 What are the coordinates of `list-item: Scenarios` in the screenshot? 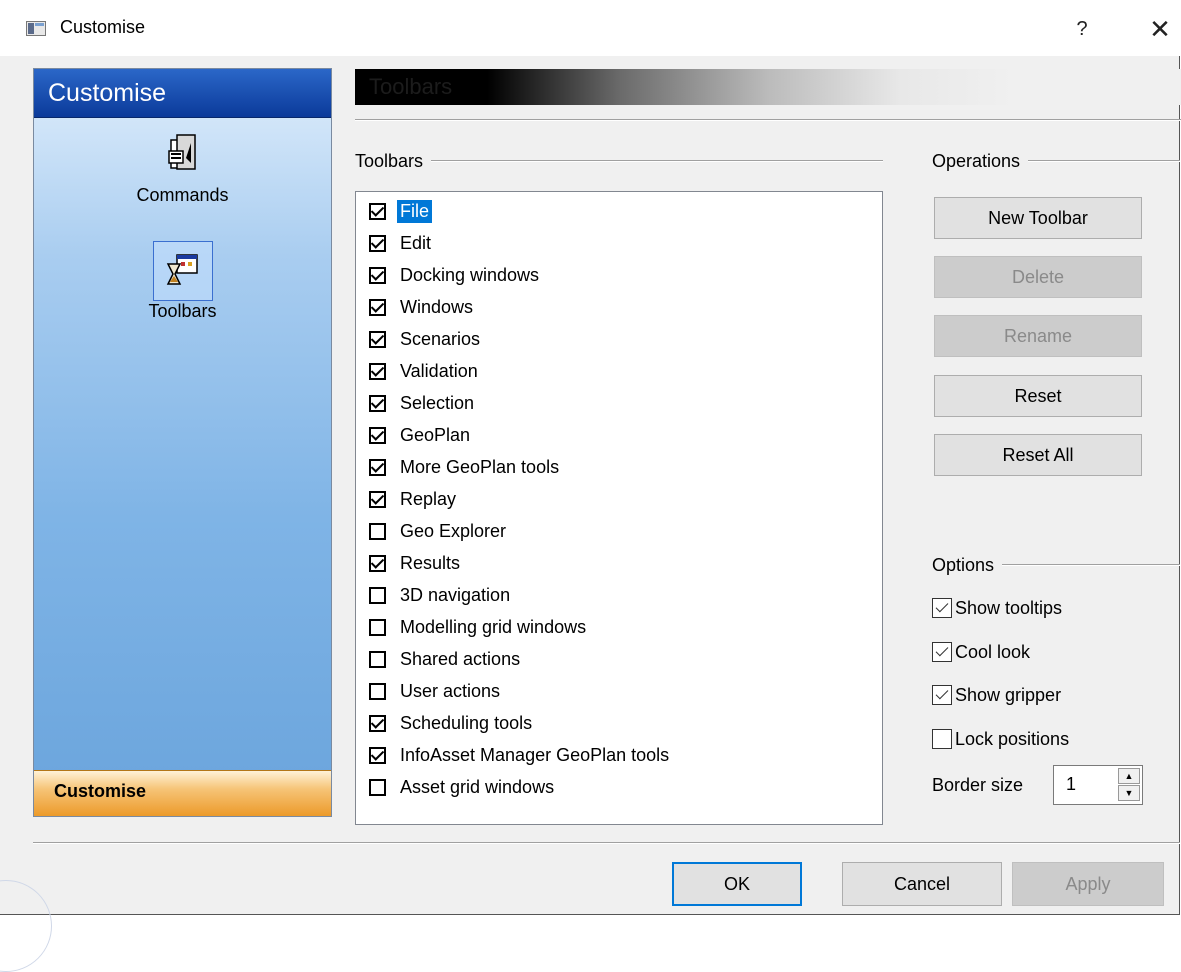 It's located at (426, 339).